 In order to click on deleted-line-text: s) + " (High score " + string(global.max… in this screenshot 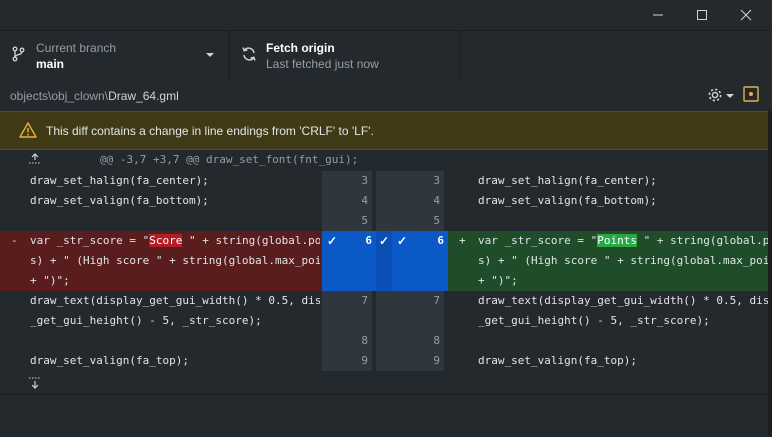, I will do `click(175, 260)`.